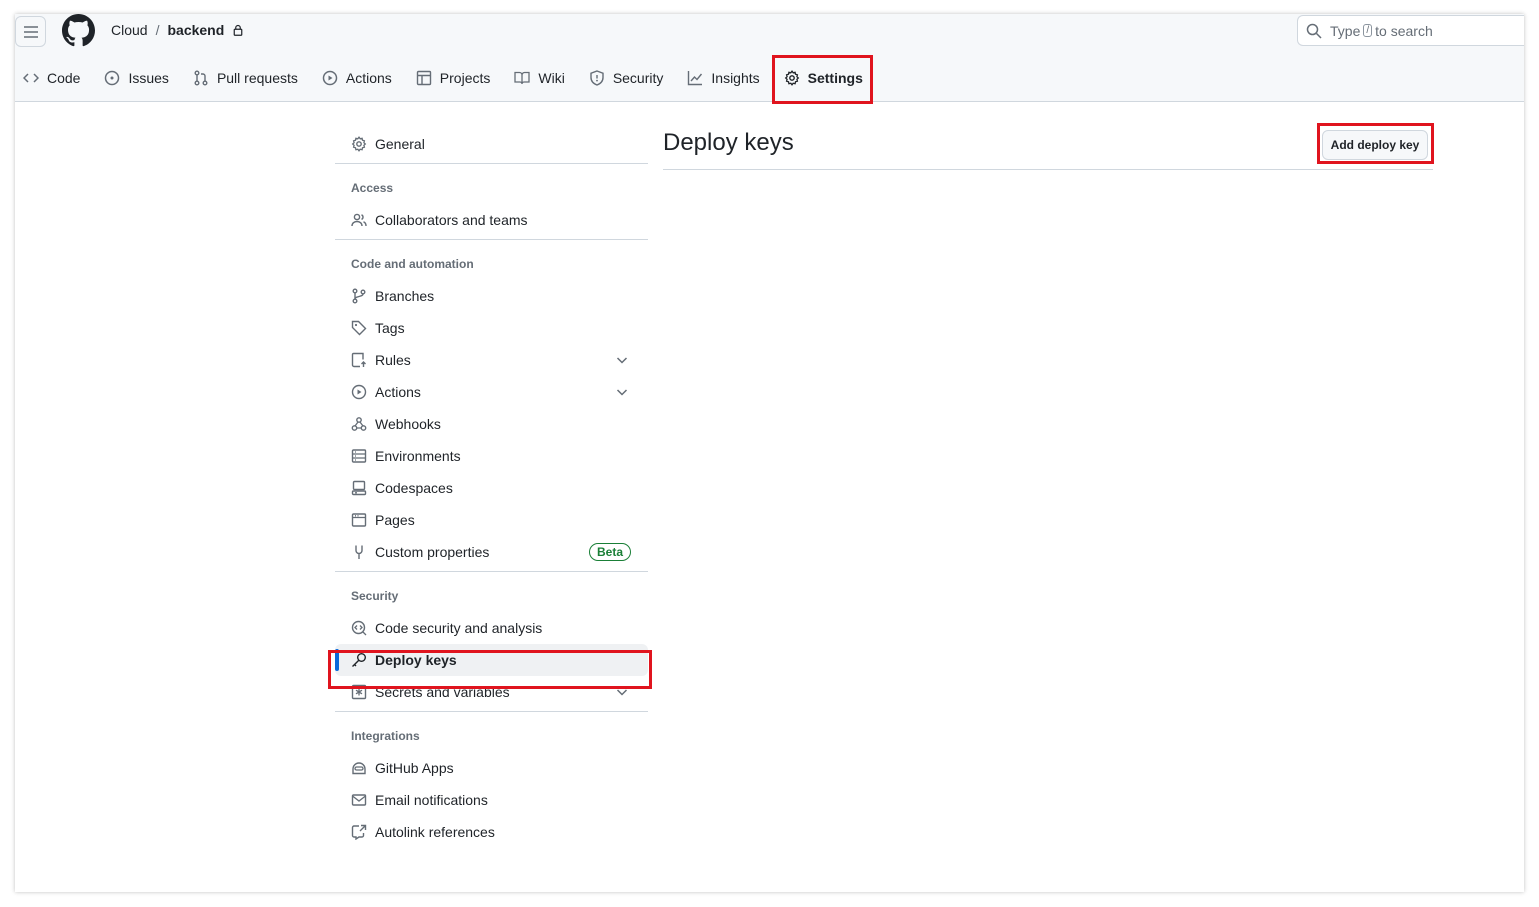  I want to click on github-icon, so click(78, 30).